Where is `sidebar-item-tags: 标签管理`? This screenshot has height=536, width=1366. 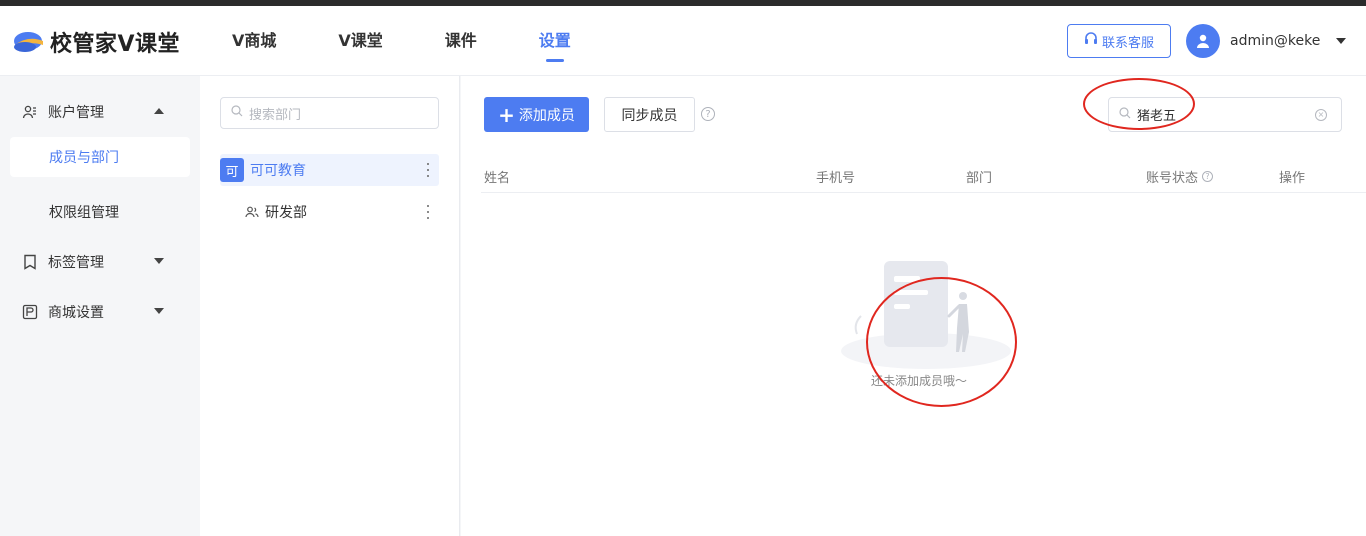 sidebar-item-tags: 标签管理 is located at coordinates (100, 262).